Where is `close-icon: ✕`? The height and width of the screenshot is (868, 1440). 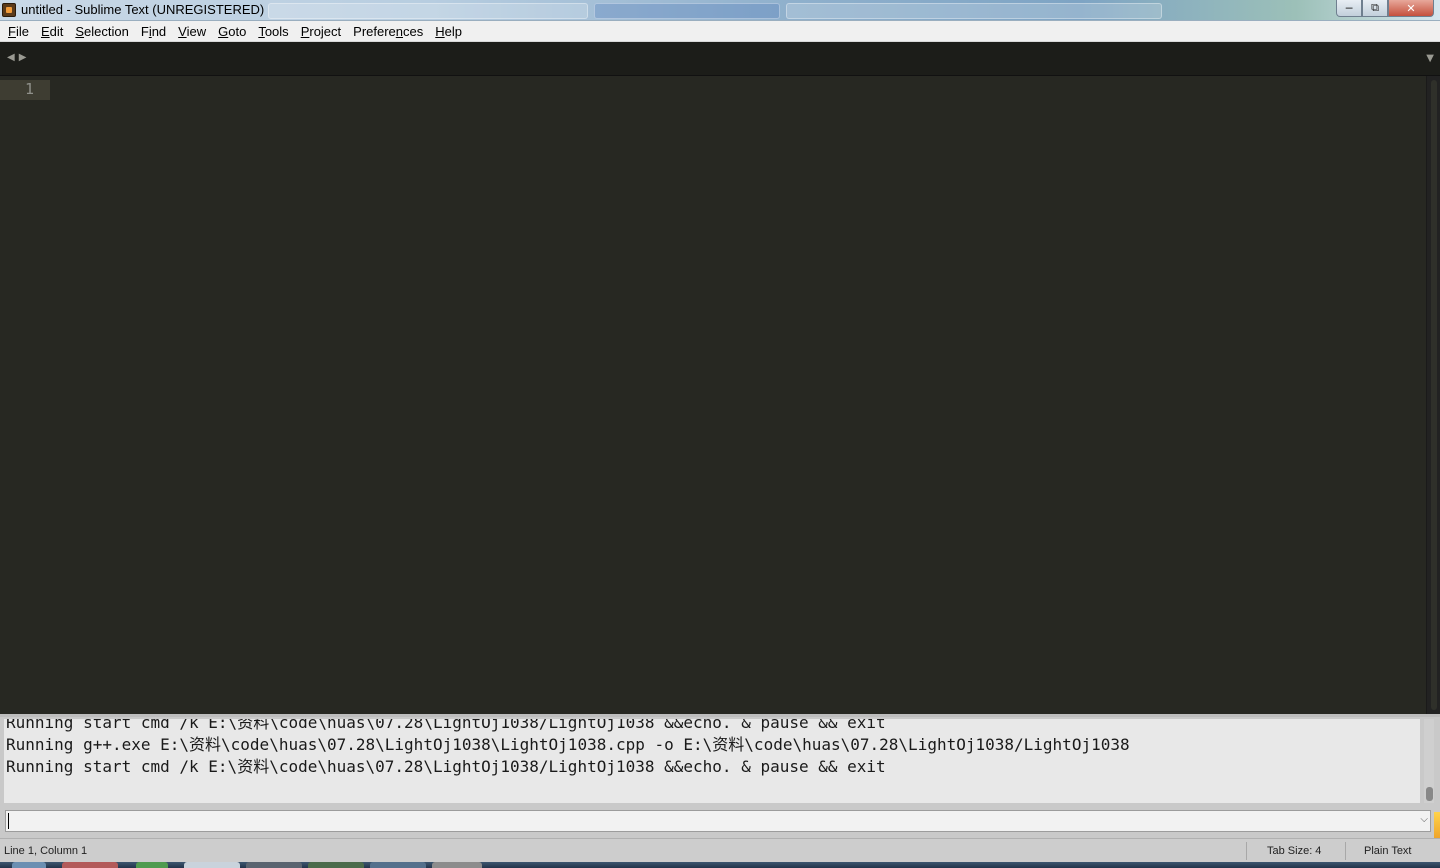
close-icon: ✕ is located at coordinates (1411, 8).